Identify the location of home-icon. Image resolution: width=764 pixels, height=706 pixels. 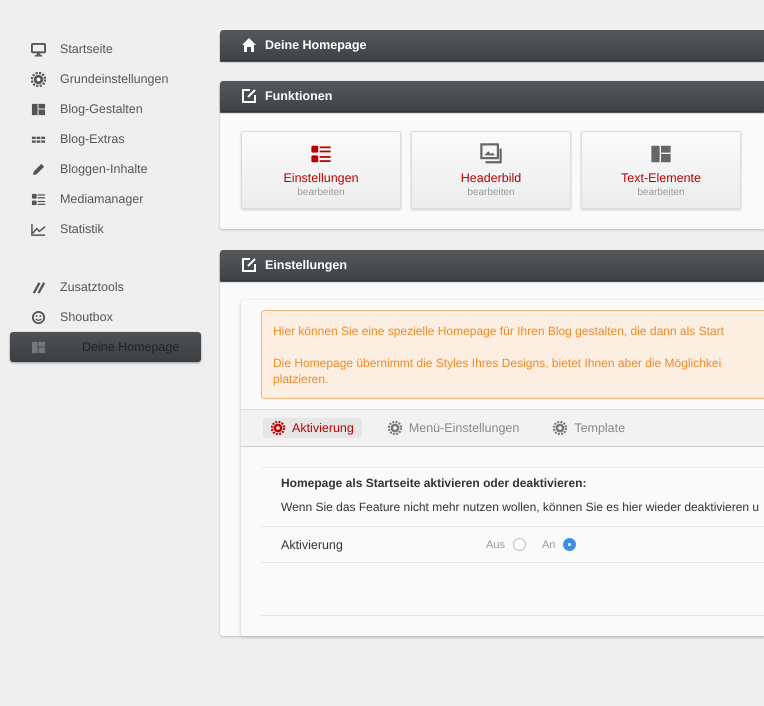
(249, 45).